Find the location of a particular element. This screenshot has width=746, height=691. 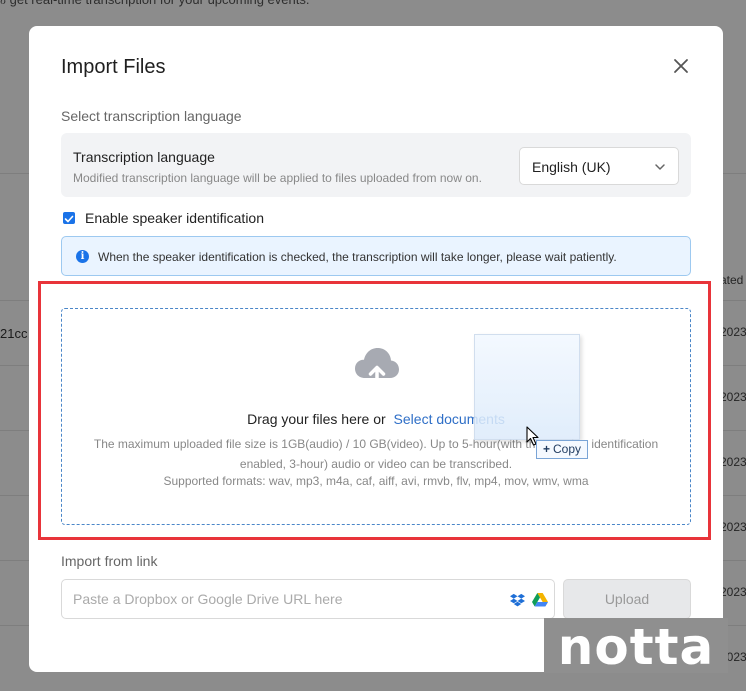

language-dropdown: English (UK) is located at coordinates (599, 166).